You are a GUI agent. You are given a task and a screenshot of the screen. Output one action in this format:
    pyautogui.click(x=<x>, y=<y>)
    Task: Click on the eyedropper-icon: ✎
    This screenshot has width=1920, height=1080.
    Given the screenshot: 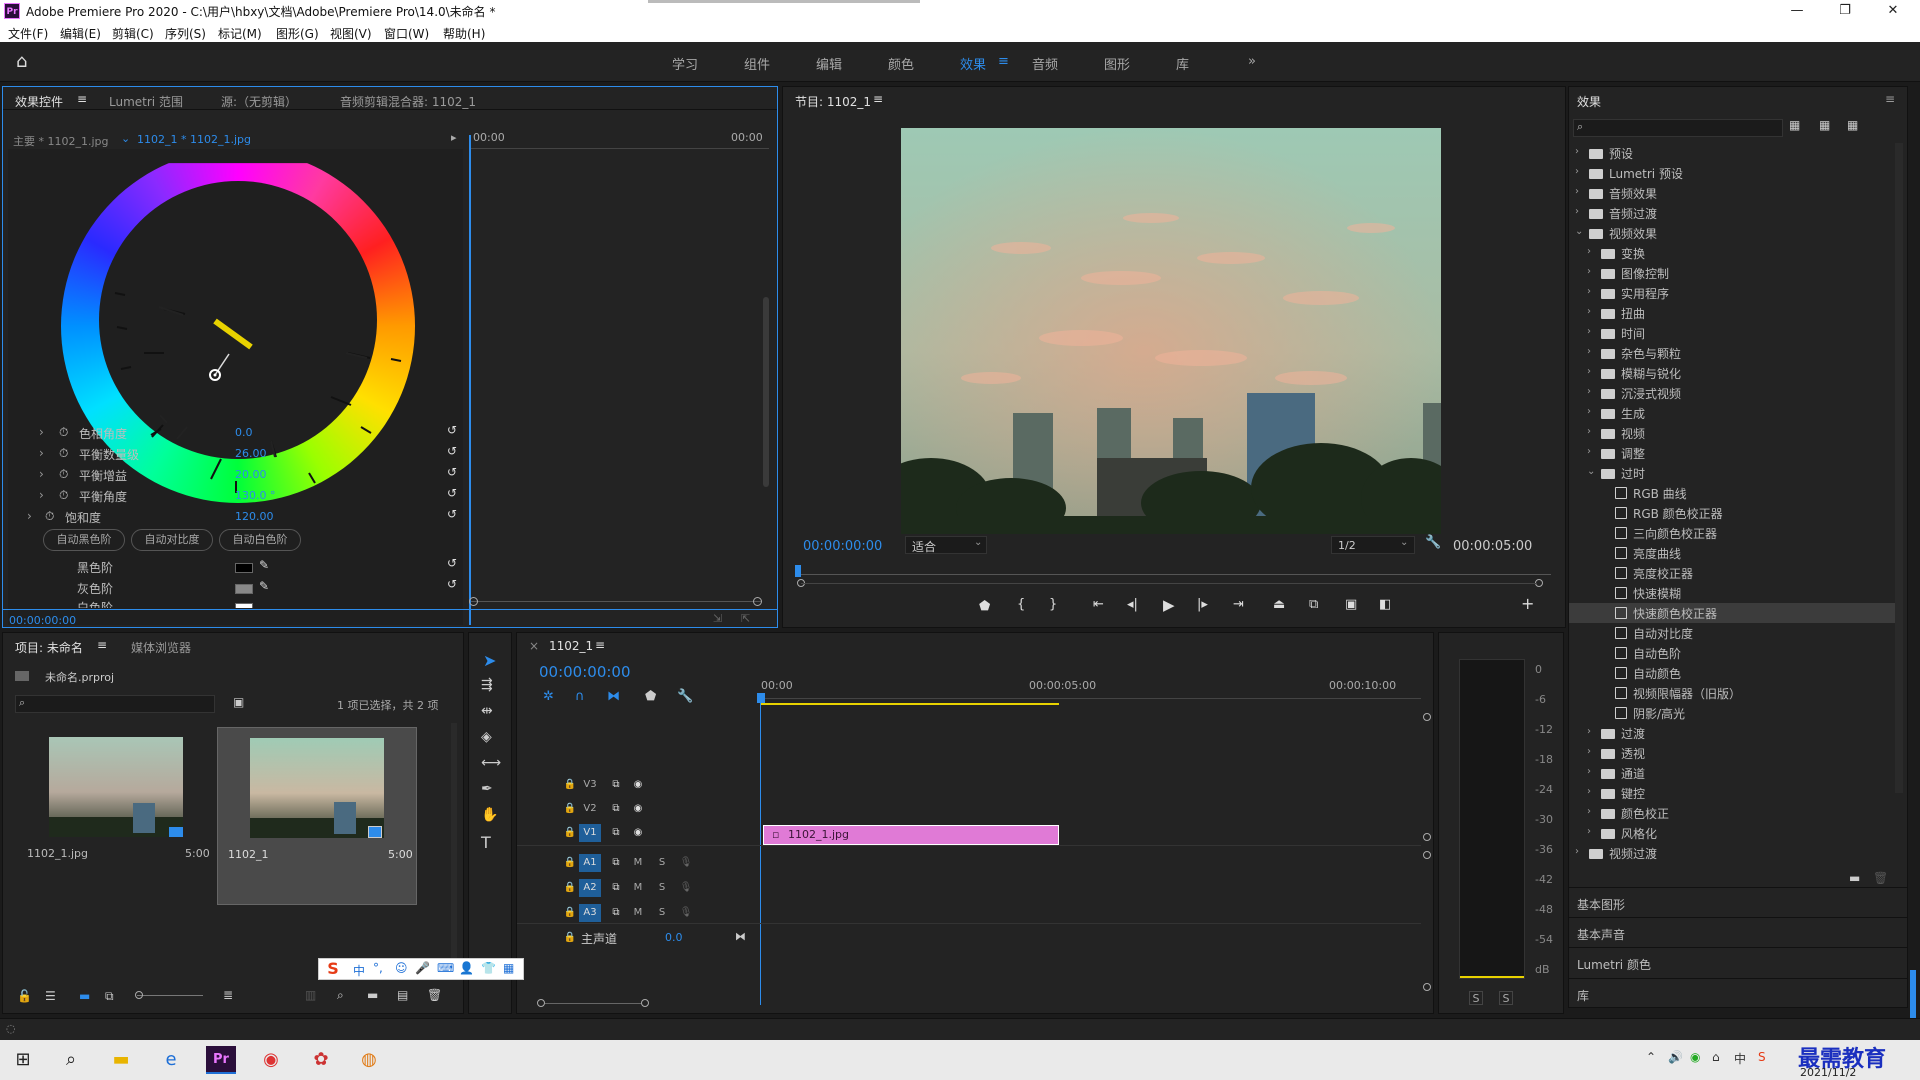 What is the action you would take?
    pyautogui.click(x=264, y=567)
    